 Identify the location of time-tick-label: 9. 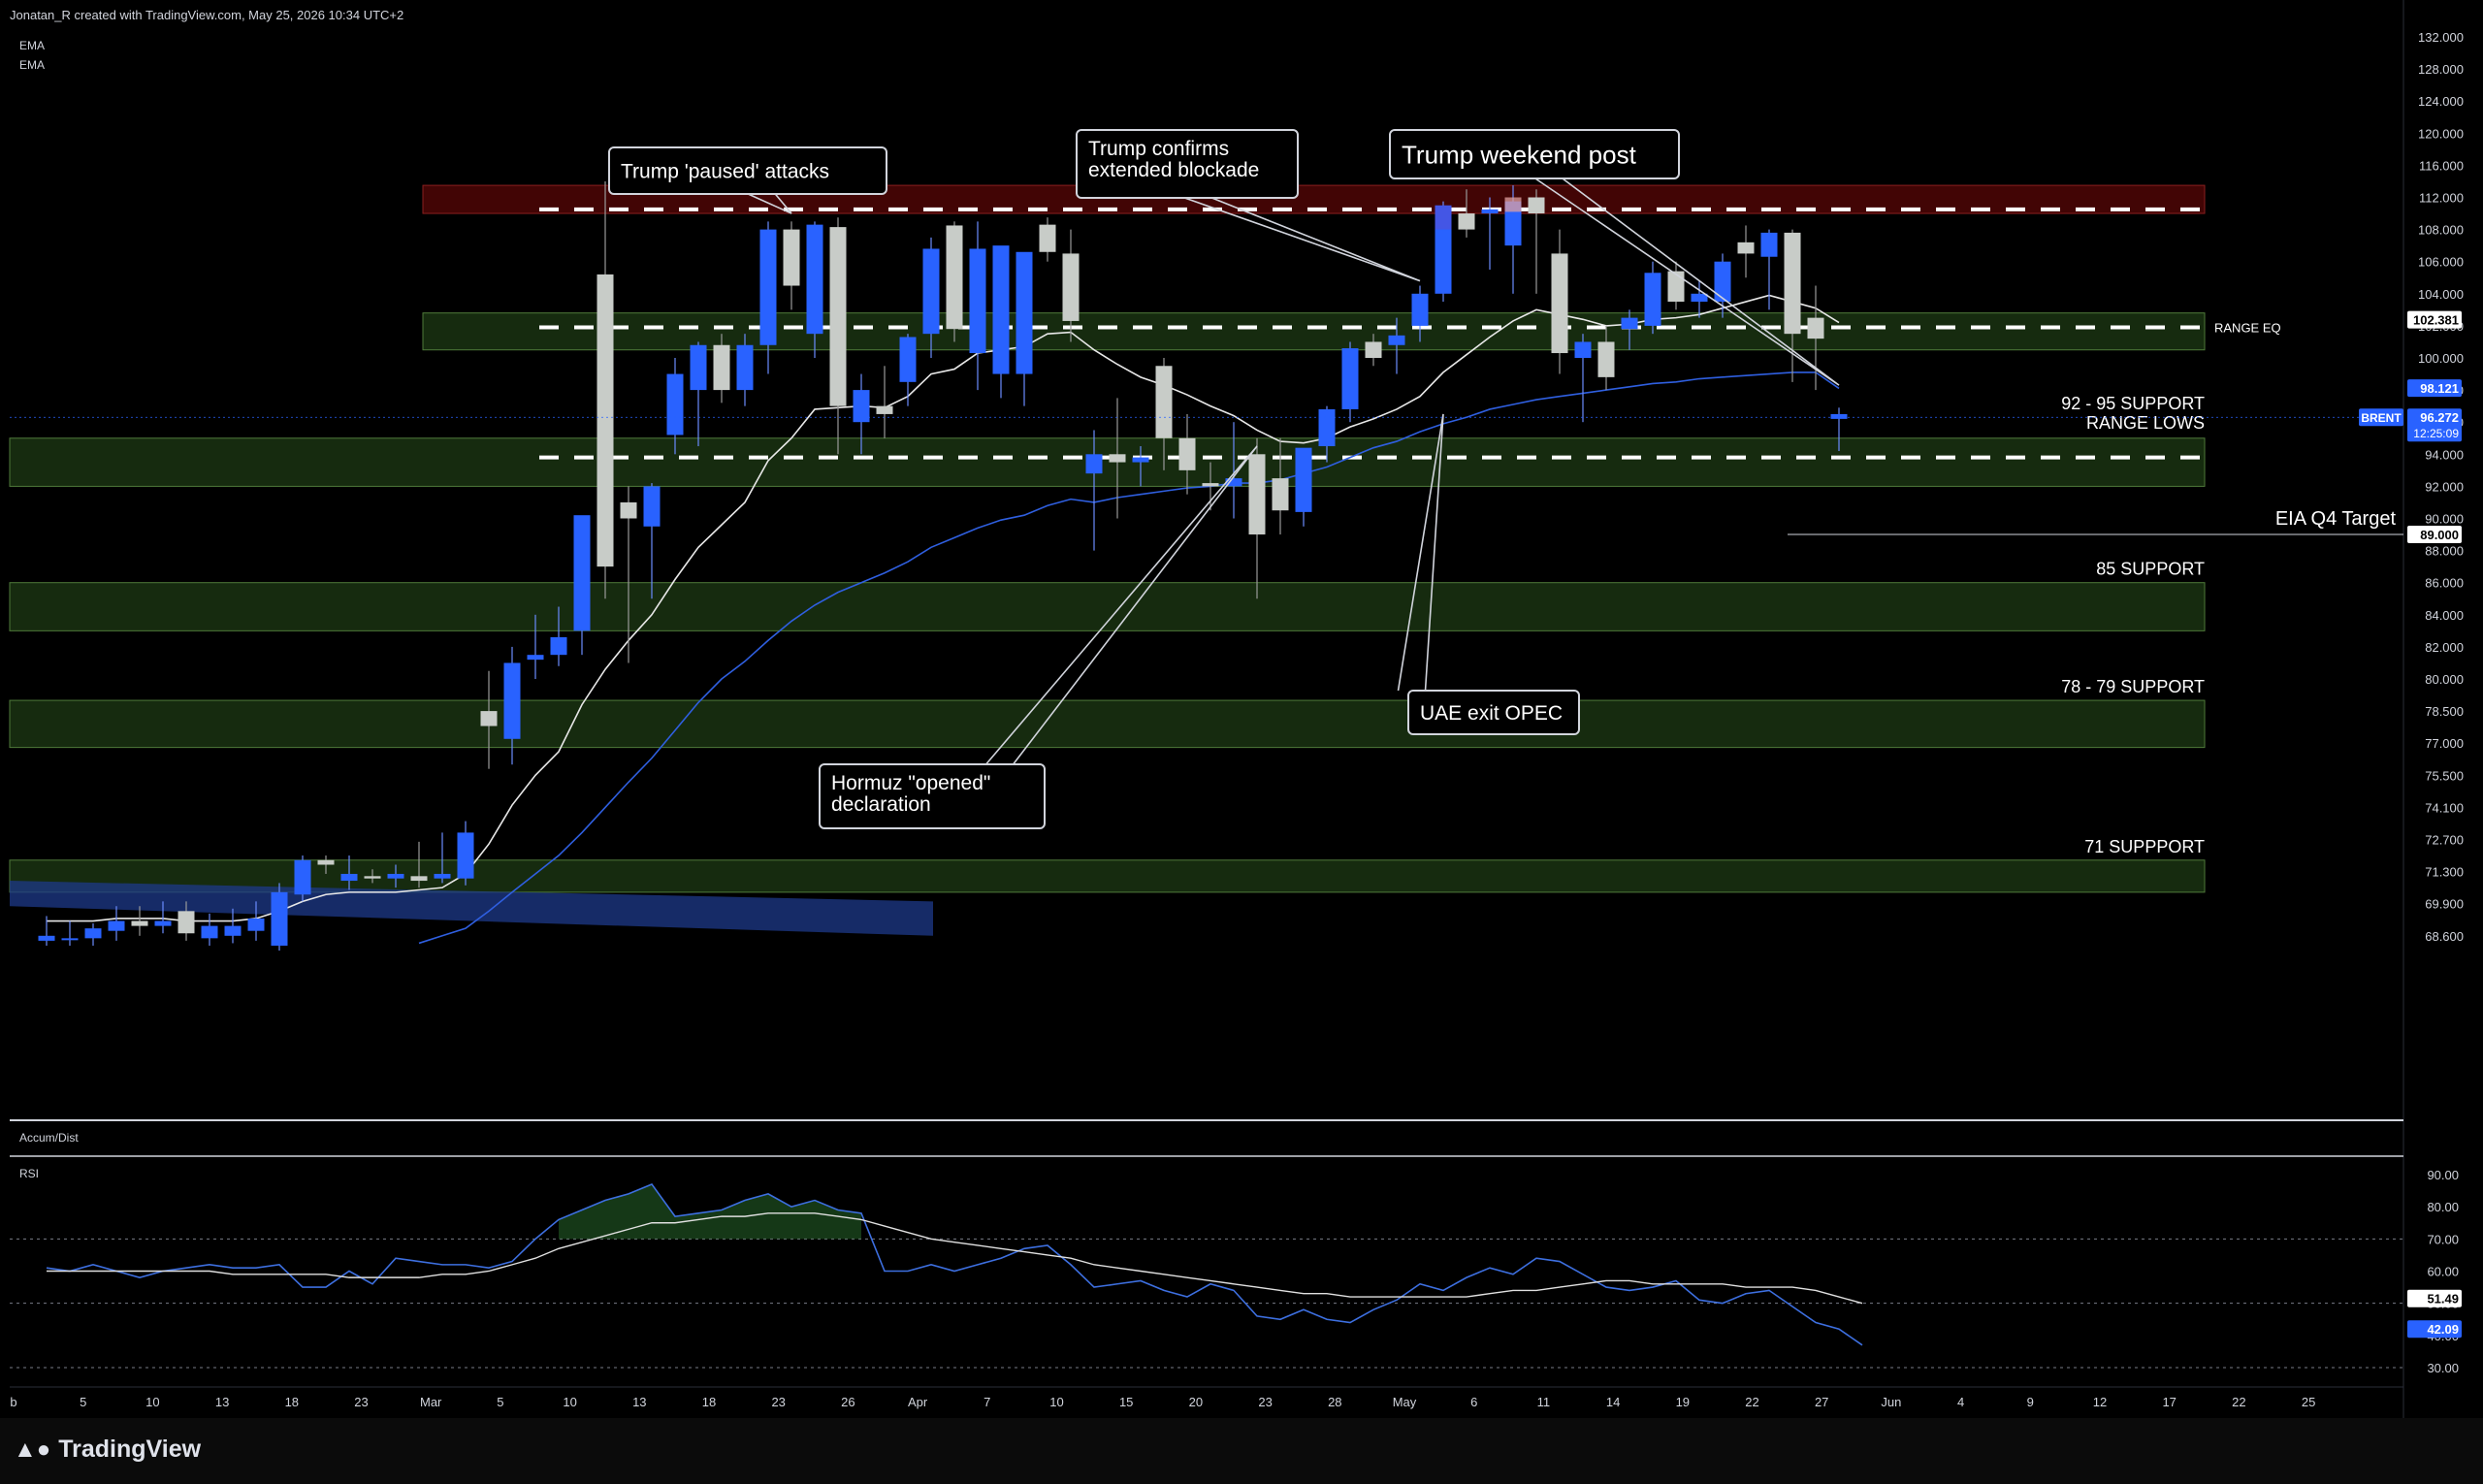
(2030, 1402).